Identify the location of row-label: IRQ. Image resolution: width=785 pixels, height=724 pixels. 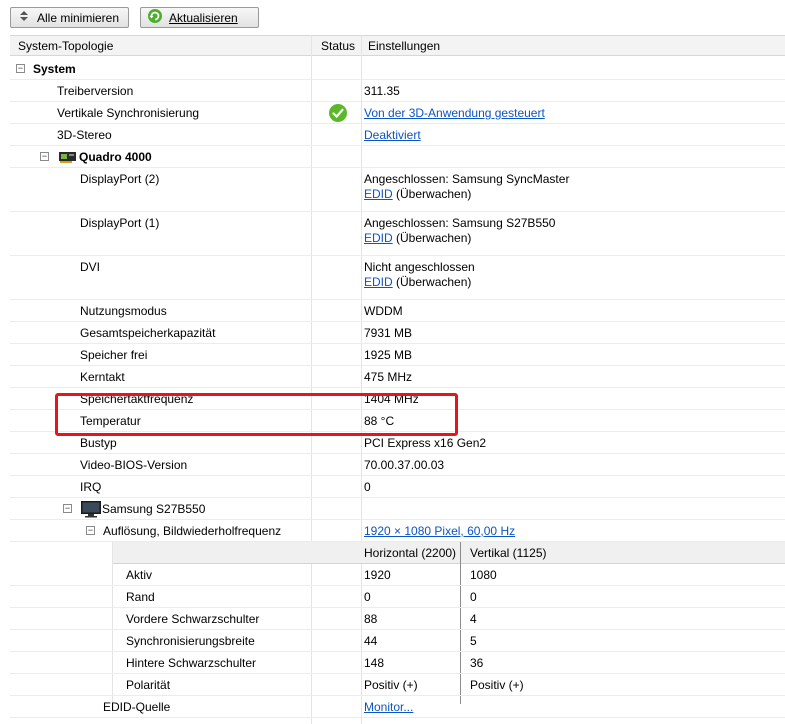
(91, 487).